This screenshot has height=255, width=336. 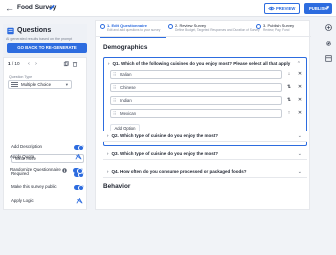 I want to click on make-public-label: Make this survey public, so click(x=34, y=186).